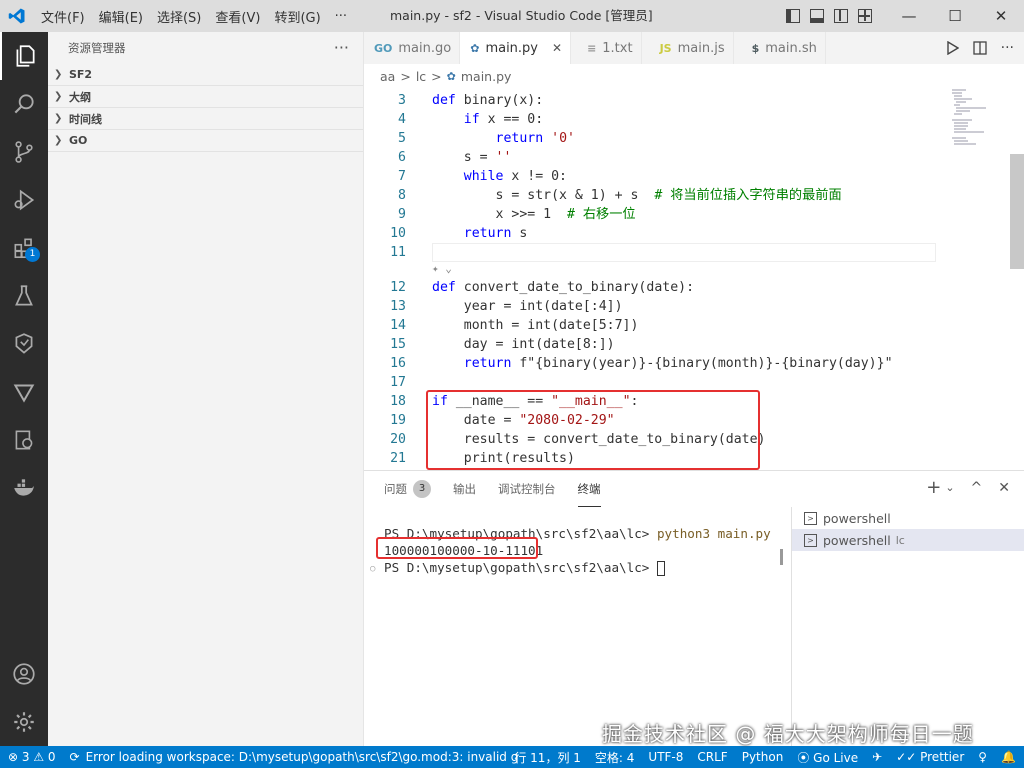  What do you see at coordinates (464, 489) in the screenshot?
I see `tab-output: 输出` at bounding box center [464, 489].